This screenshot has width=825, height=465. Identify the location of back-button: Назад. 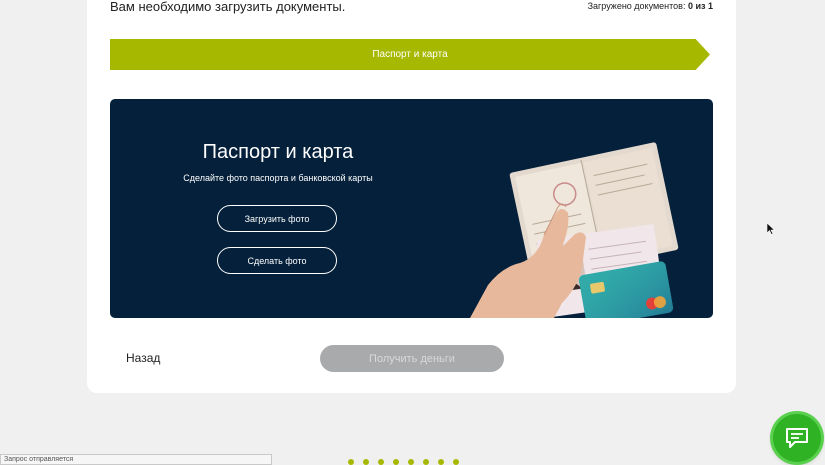
(143, 358).